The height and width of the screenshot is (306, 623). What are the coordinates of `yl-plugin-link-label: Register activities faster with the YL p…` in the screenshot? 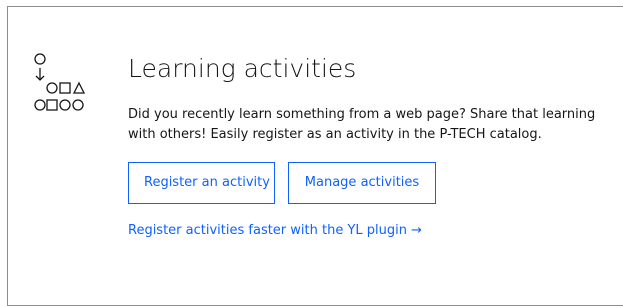 It's located at (267, 230).